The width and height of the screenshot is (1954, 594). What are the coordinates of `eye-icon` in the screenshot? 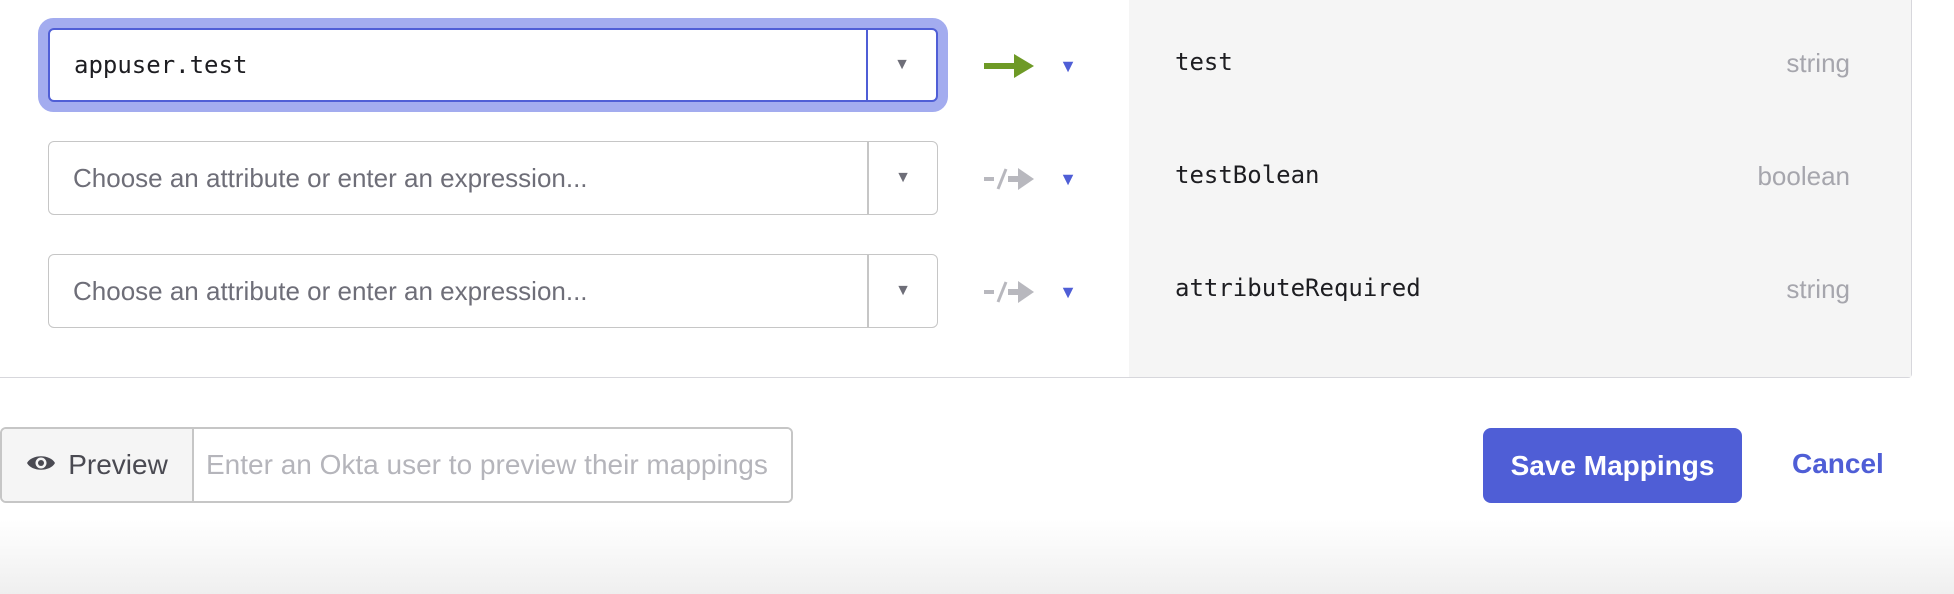 It's located at (41, 465).